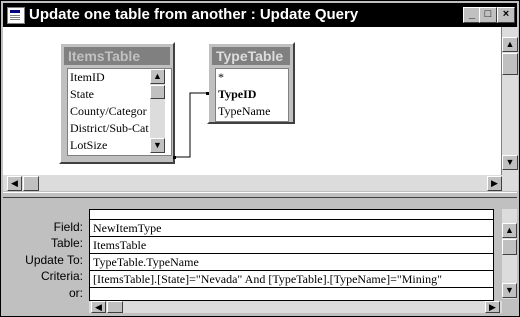  I want to click on grid-vertical-scrollbar: ▲ ▼, so click(509, 254).